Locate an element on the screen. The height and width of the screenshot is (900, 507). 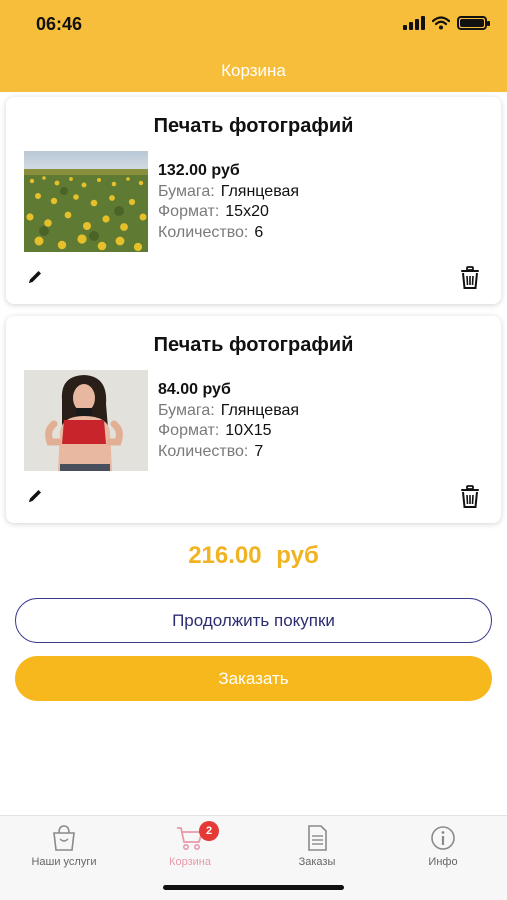
format-value: 10X15 is located at coordinates (248, 430).